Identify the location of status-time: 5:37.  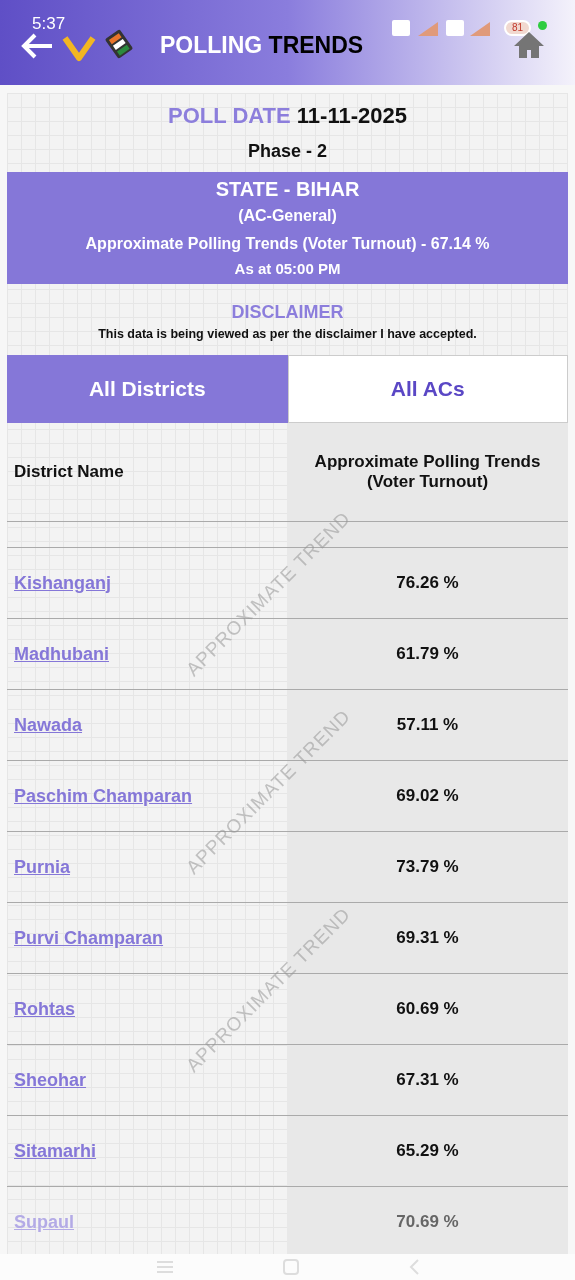
(49, 24).